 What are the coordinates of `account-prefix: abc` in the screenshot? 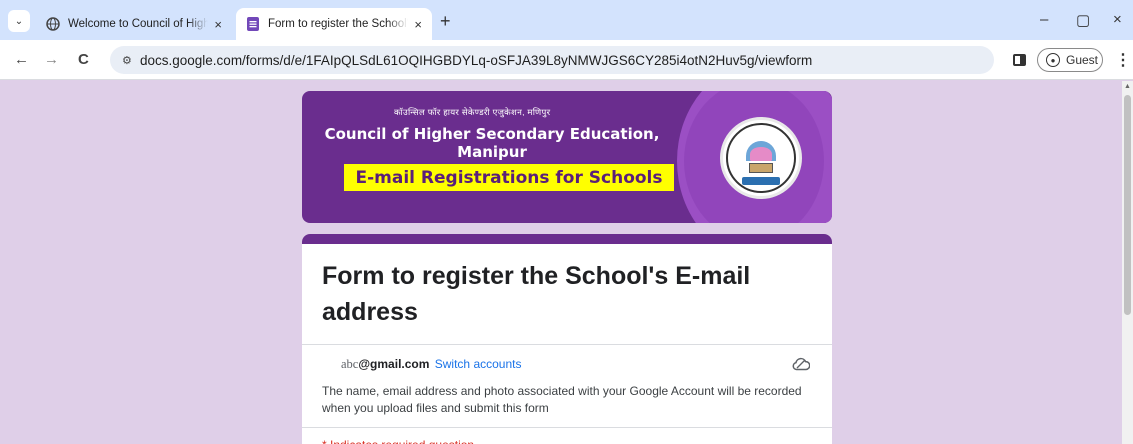 It's located at (350, 364).